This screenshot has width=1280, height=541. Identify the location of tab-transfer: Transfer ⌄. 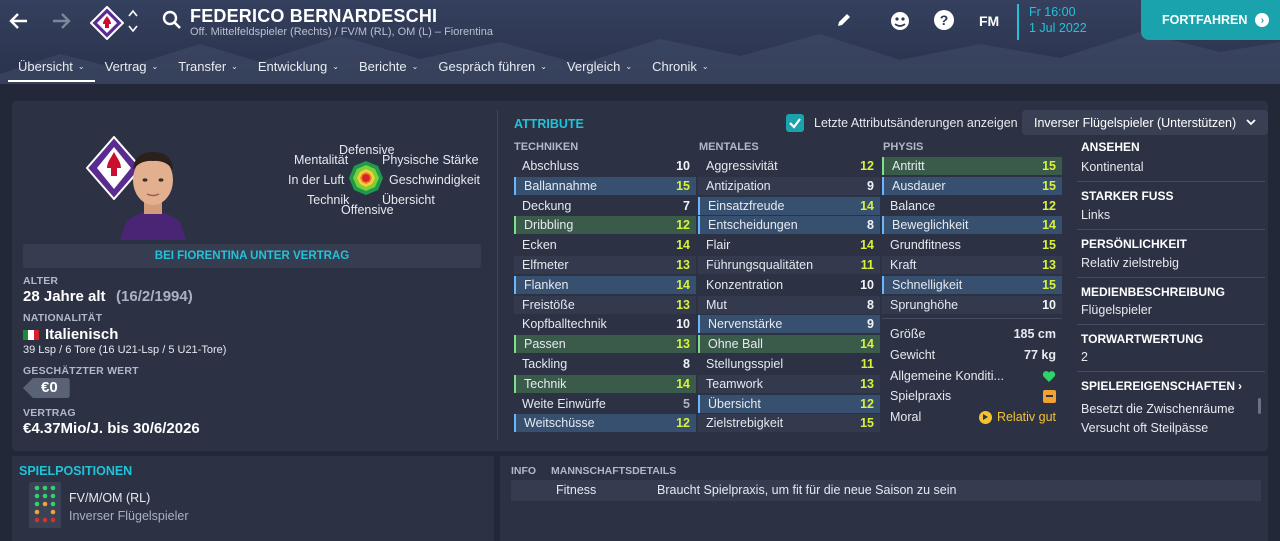
(208, 69).